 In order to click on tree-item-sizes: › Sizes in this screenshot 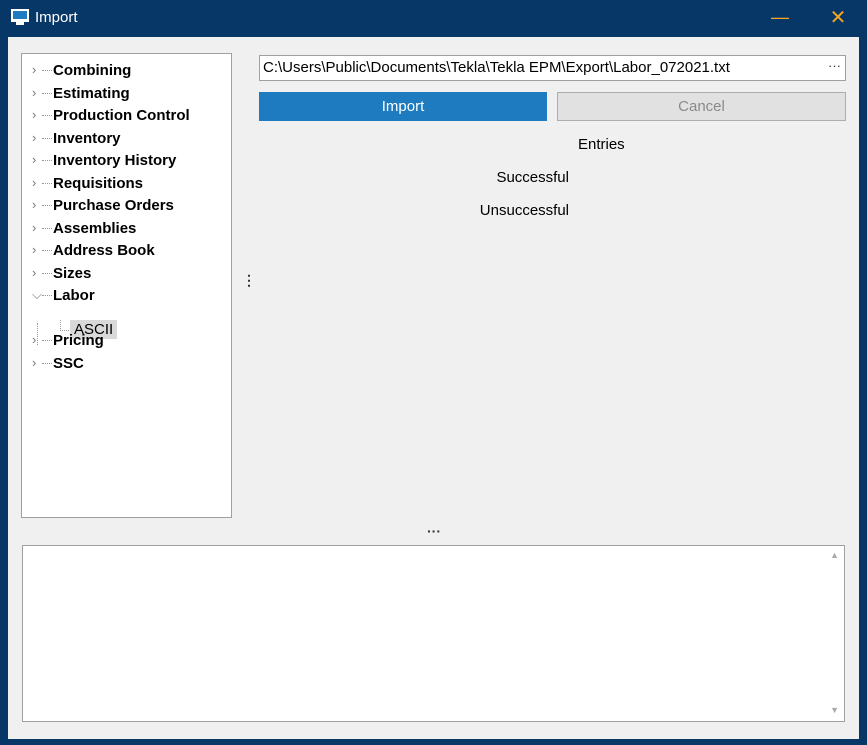, I will do `click(122, 274)`.